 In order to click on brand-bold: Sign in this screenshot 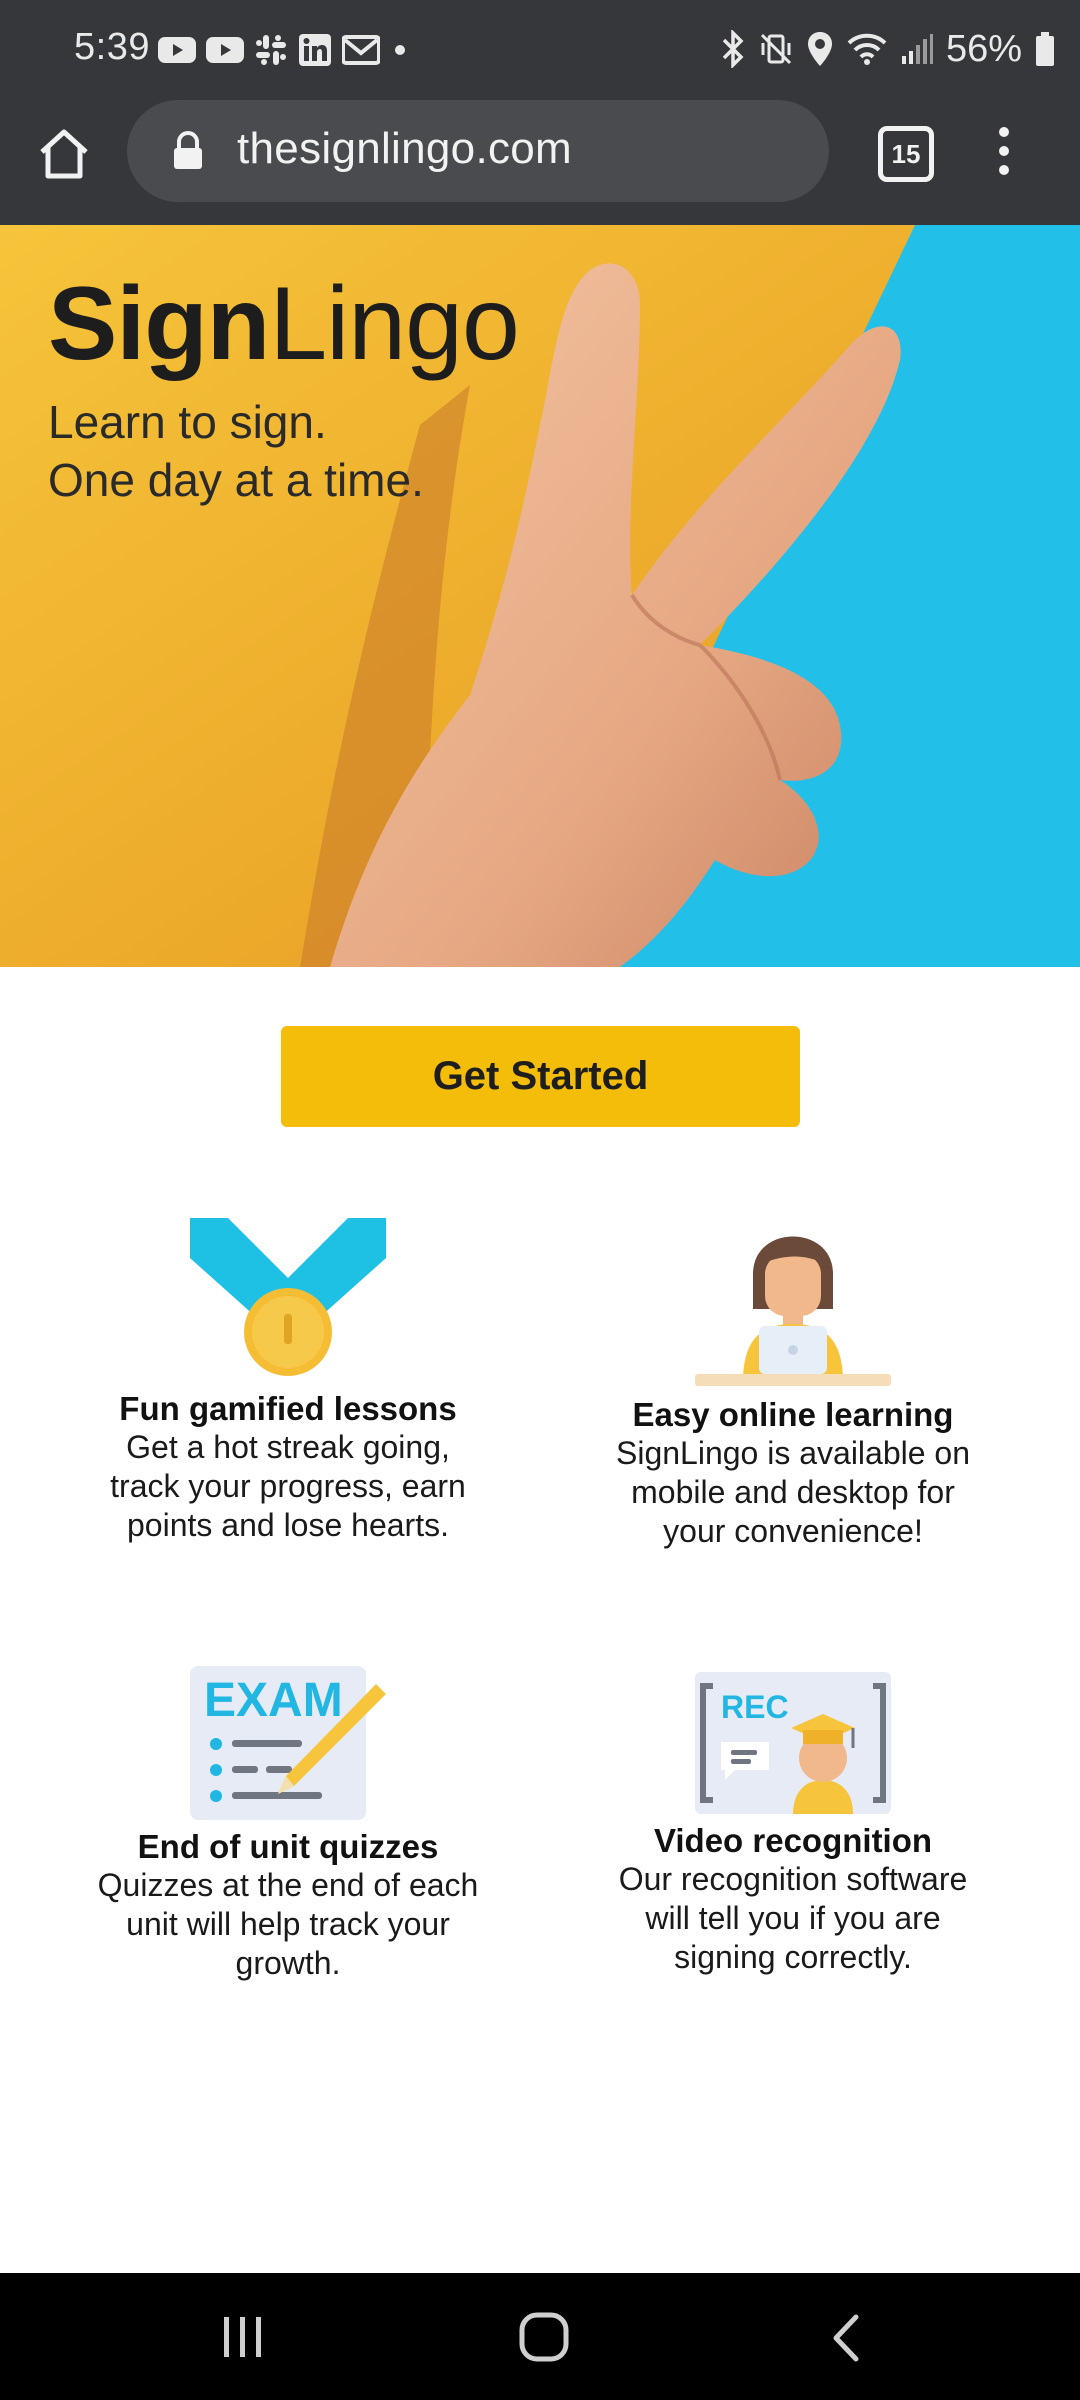, I will do `click(159, 324)`.